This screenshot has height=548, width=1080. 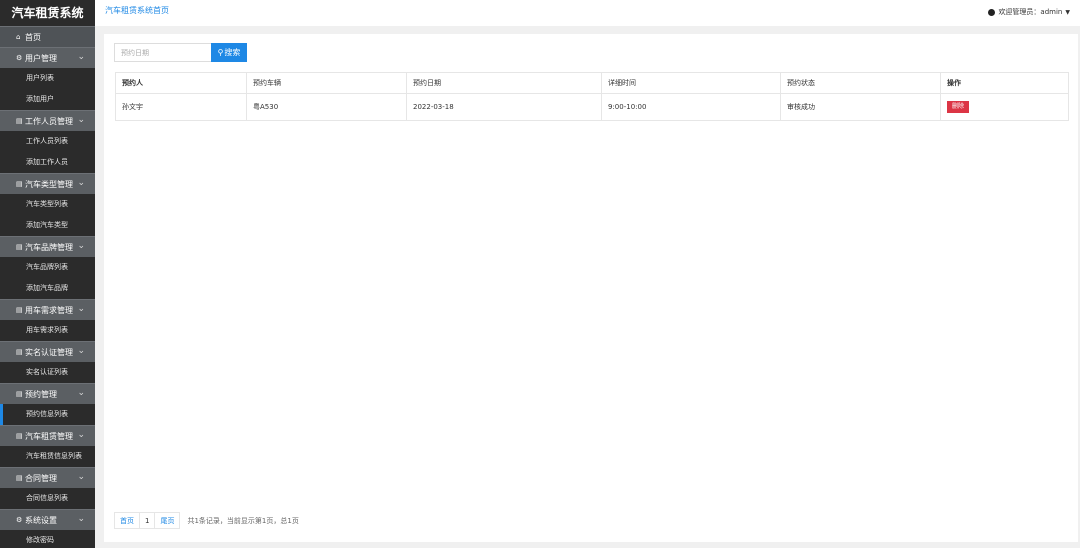 I want to click on sidebar-group-label: 实名认证管理, so click(x=49, y=352).